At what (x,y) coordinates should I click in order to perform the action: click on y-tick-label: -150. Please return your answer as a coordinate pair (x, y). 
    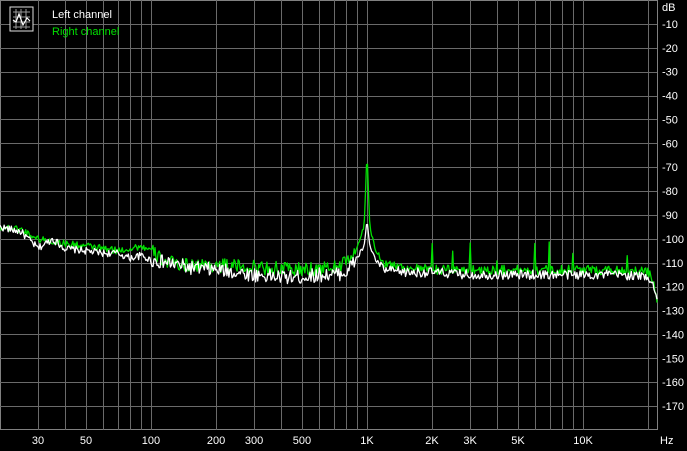
    Looking at the image, I should click on (673, 359).